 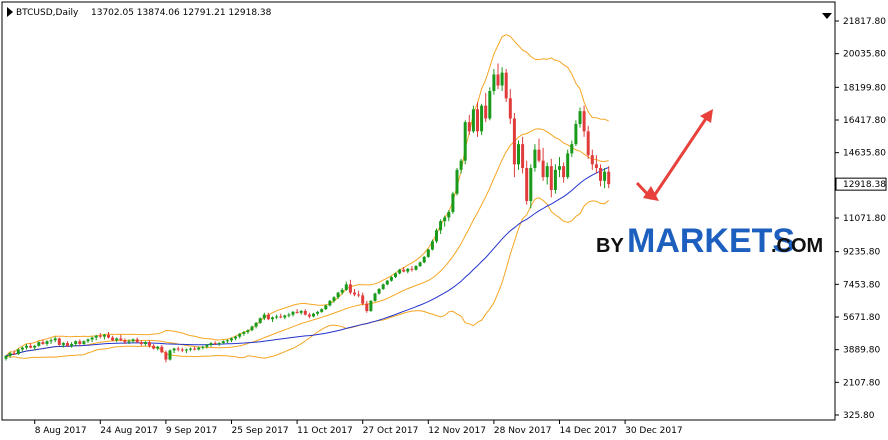 I want to click on brand-by: BY, so click(x=610, y=246).